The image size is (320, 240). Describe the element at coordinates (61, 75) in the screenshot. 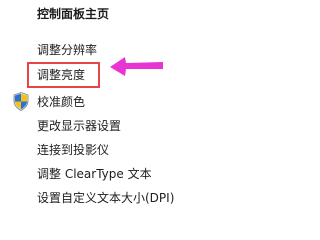

I see `adjust-brightness-link: 调整亮度` at that location.